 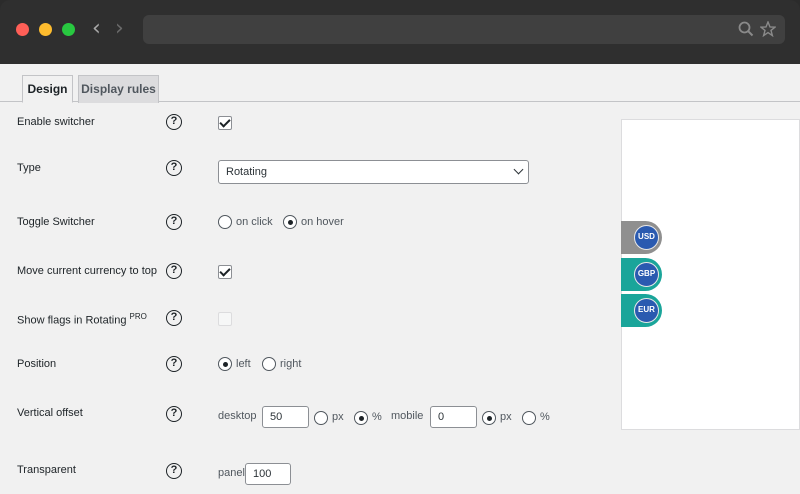 I want to click on move-current-label: Move current currency to top, so click(x=87, y=271).